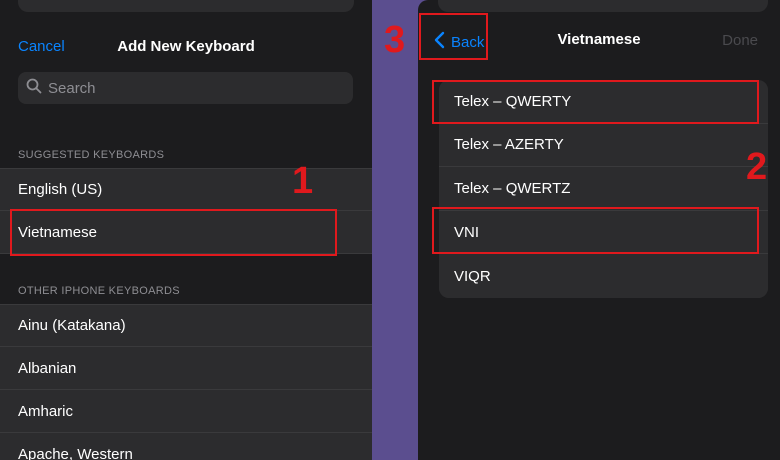 The width and height of the screenshot is (780, 460). Describe the element at coordinates (603, 276) in the screenshot. I see `list-item-viqr: VIQR` at that location.